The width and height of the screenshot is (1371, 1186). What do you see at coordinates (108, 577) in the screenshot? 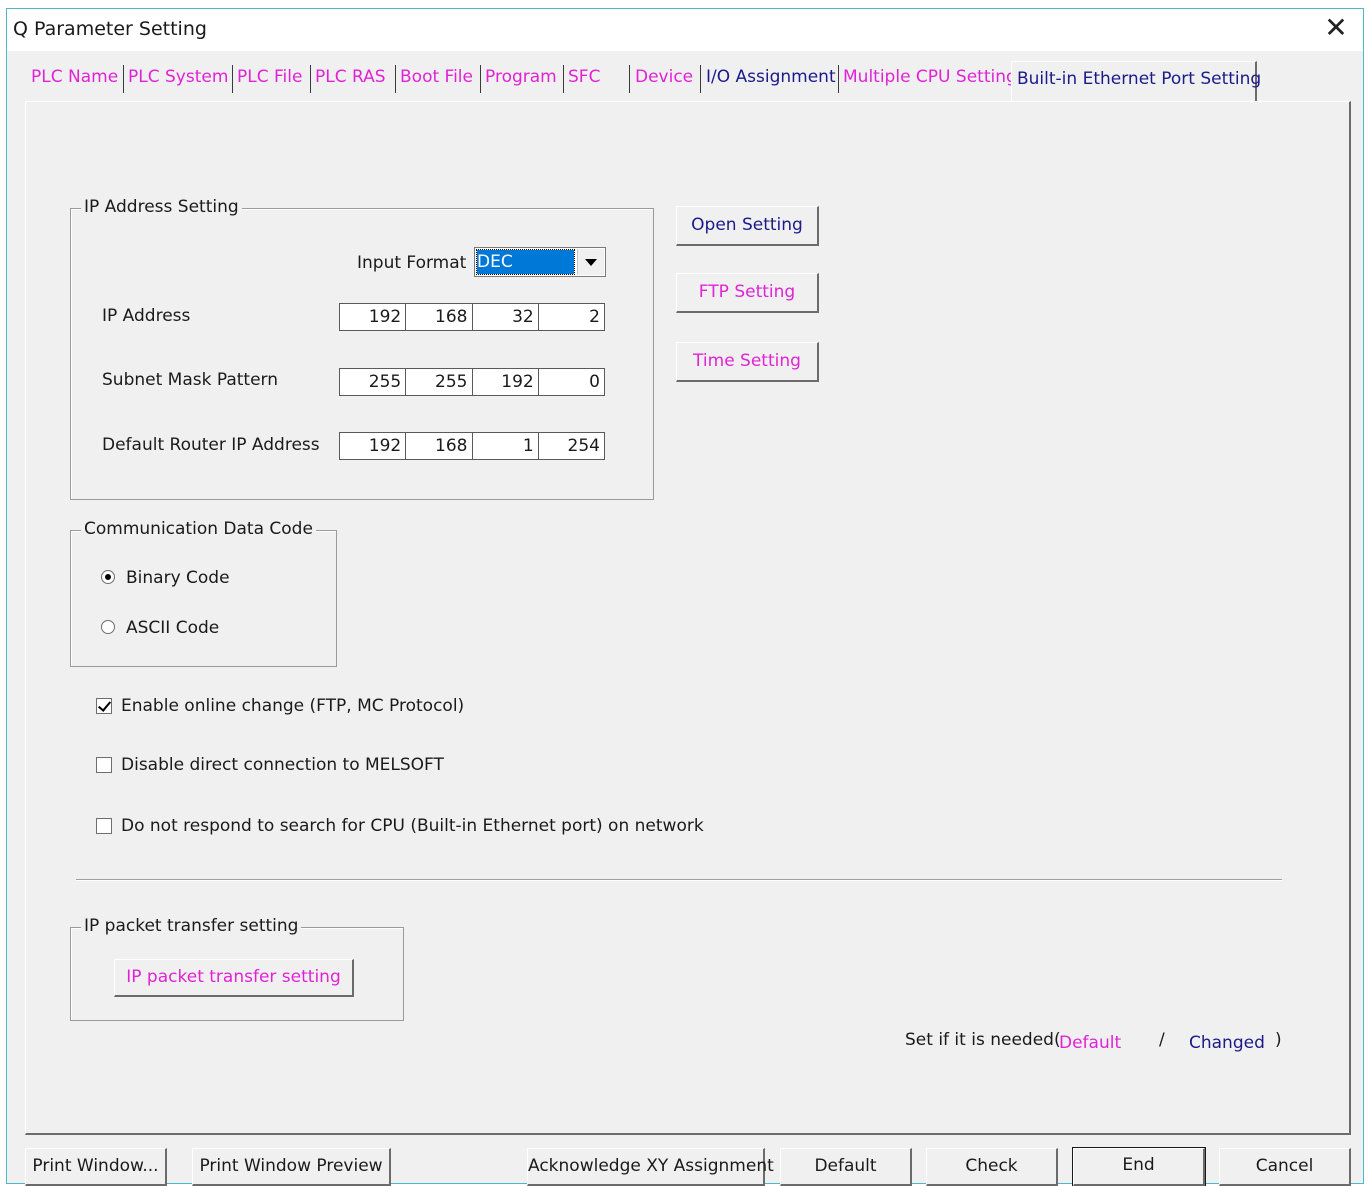
I see `binary-code-radio` at bounding box center [108, 577].